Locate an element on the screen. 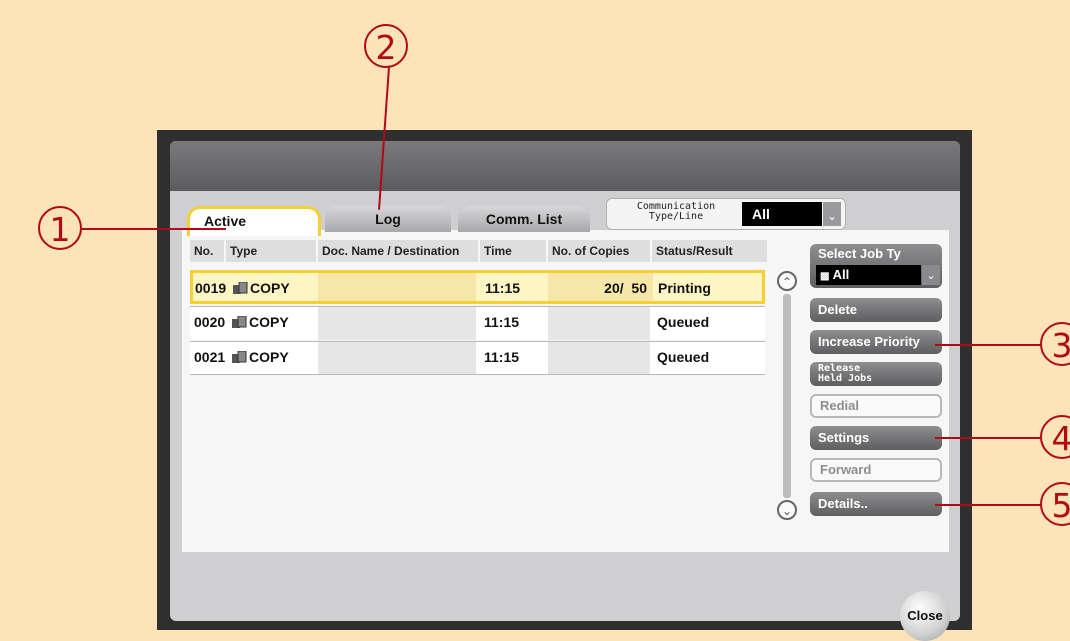  delete-button: Delete is located at coordinates (876, 310).